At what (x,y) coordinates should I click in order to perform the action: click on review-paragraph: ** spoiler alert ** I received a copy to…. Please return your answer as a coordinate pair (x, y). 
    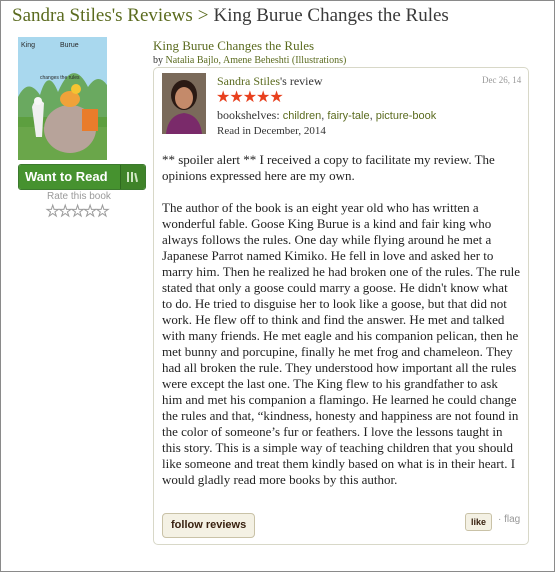
    Looking at the image, I should click on (328, 167).